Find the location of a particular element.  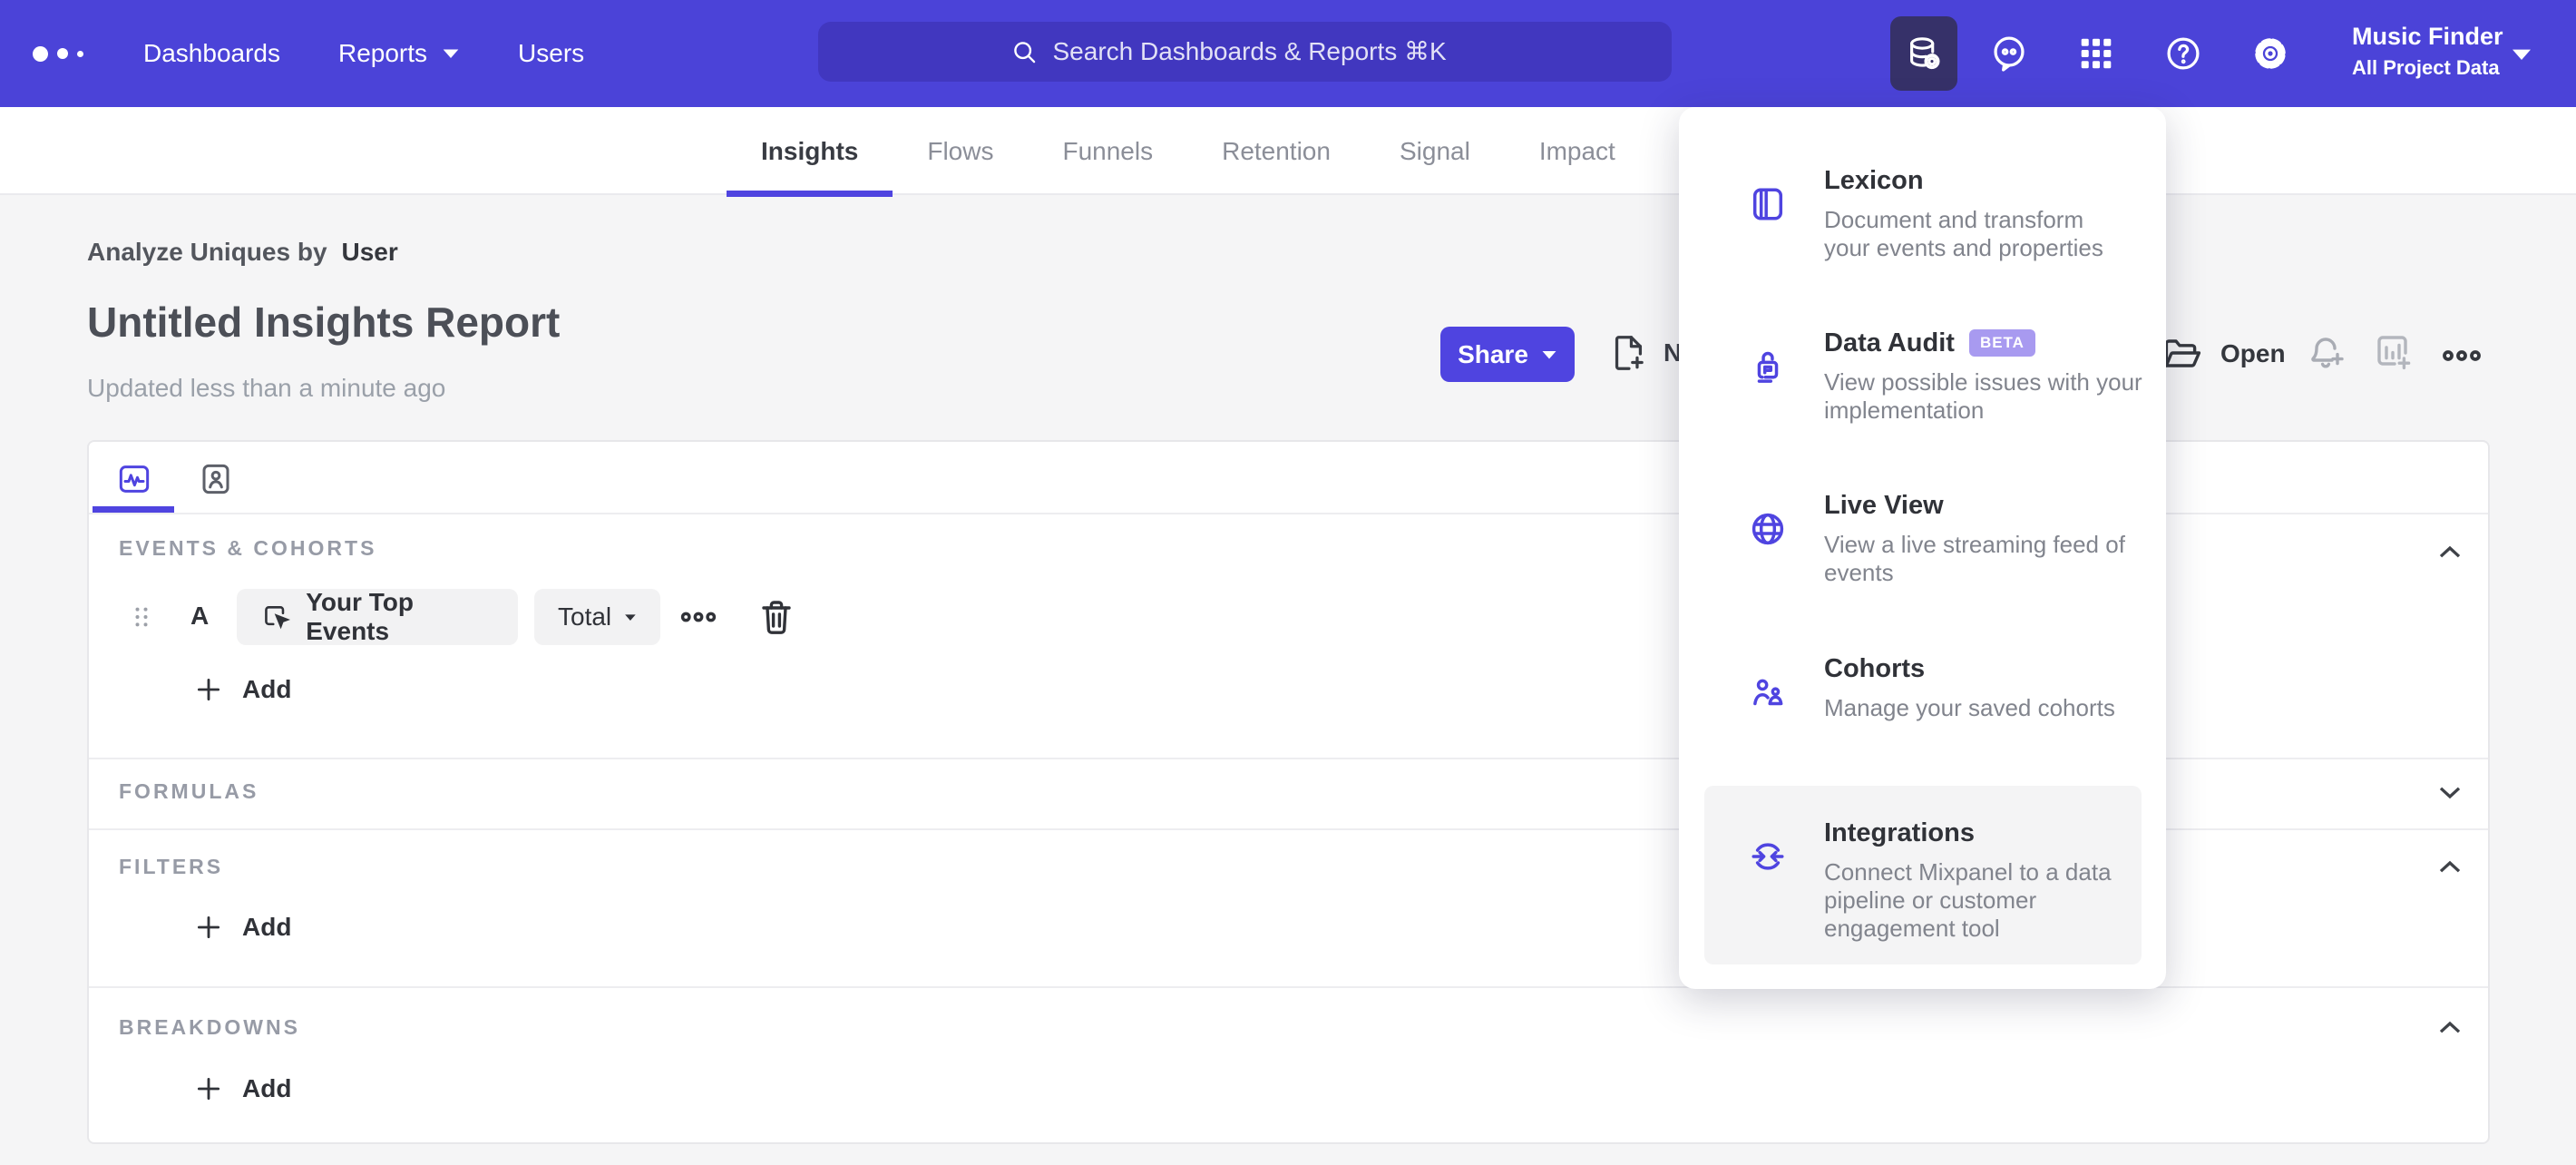

tab-retention: Retention is located at coordinates (1276, 151).